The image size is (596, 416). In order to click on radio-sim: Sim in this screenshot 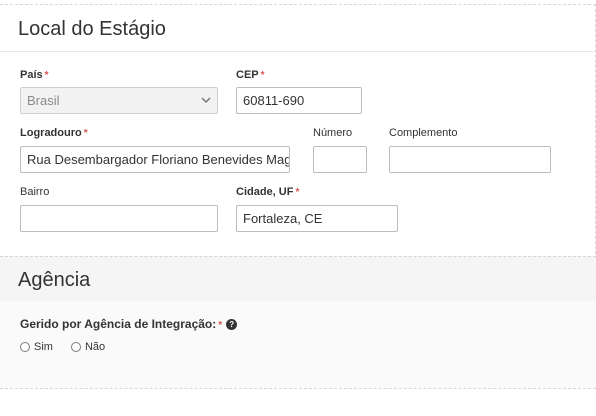, I will do `click(36, 347)`.